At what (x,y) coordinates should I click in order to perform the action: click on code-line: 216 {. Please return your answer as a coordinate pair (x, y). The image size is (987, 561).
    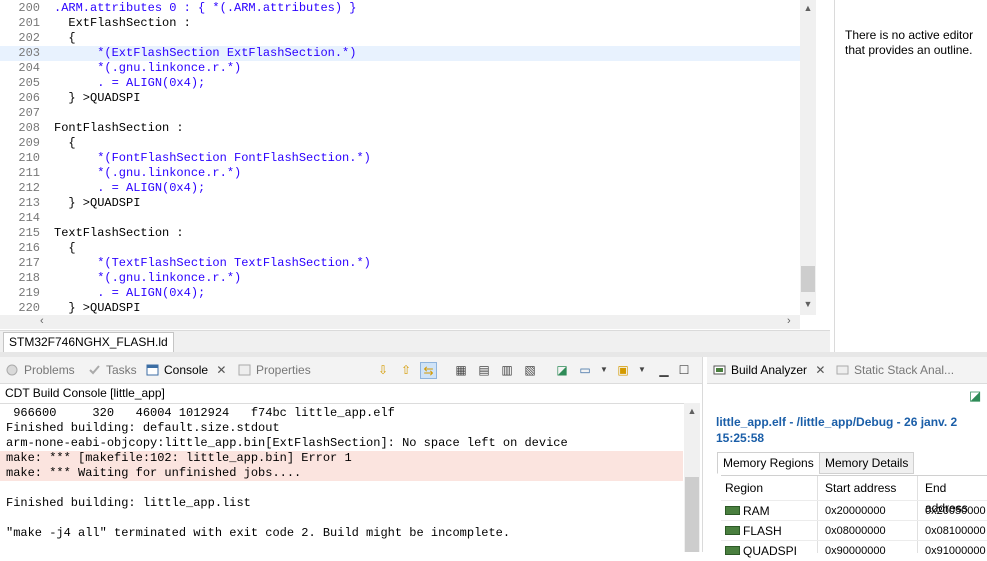
    Looking at the image, I should click on (400, 248).